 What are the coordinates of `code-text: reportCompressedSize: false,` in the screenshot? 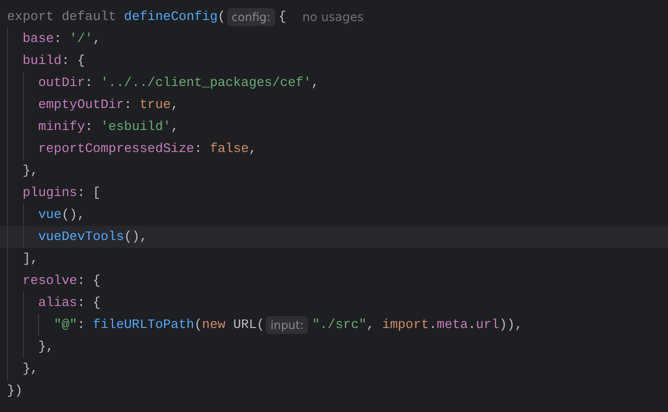 It's located at (147, 149).